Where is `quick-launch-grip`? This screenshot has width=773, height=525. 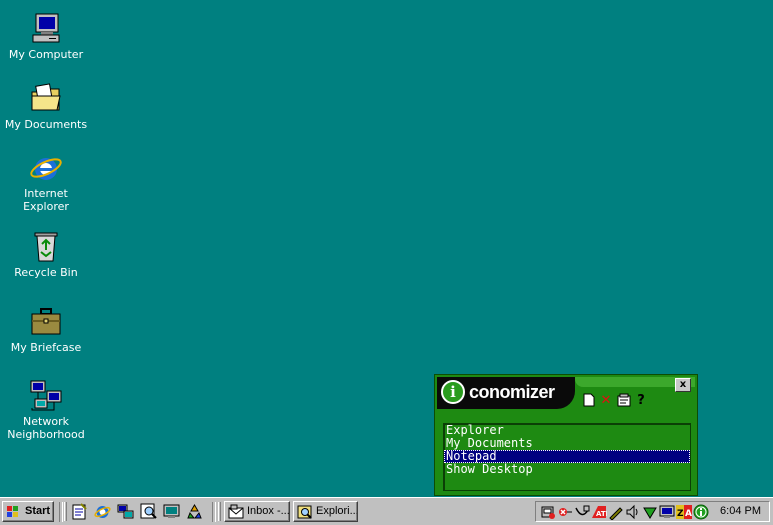
quick-launch-grip is located at coordinates (65, 511).